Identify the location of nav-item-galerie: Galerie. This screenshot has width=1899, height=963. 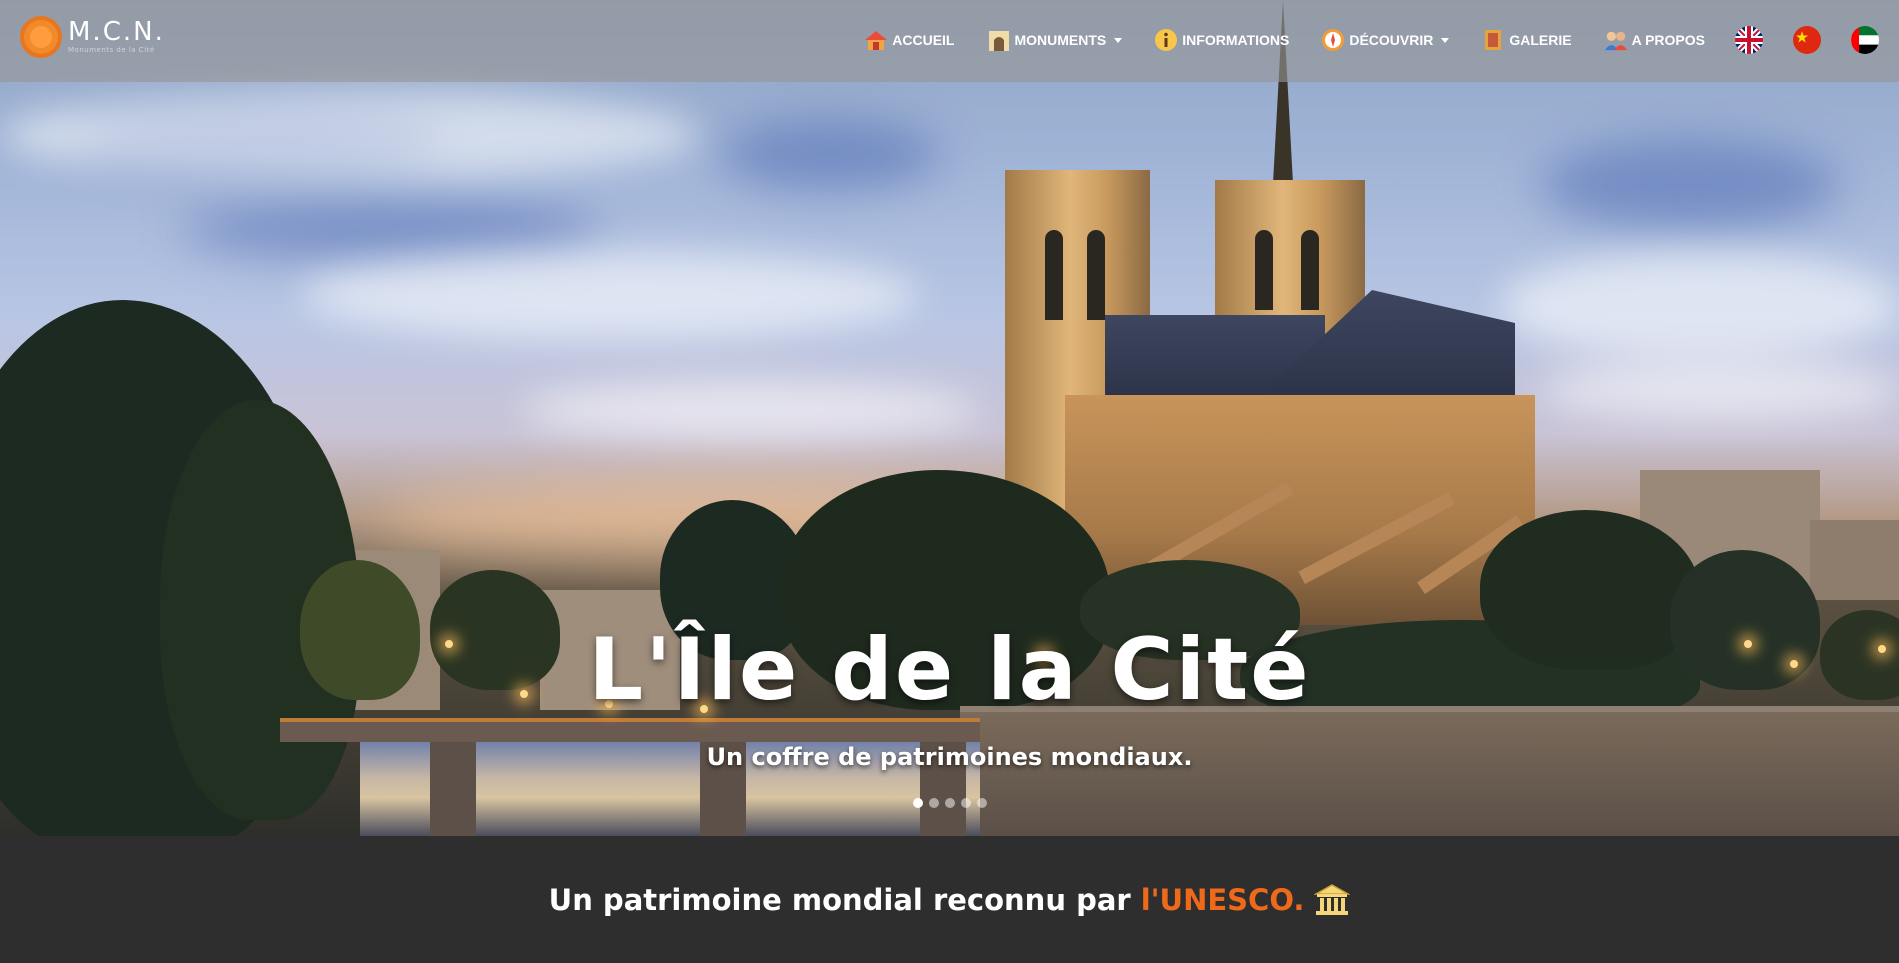
(1526, 40).